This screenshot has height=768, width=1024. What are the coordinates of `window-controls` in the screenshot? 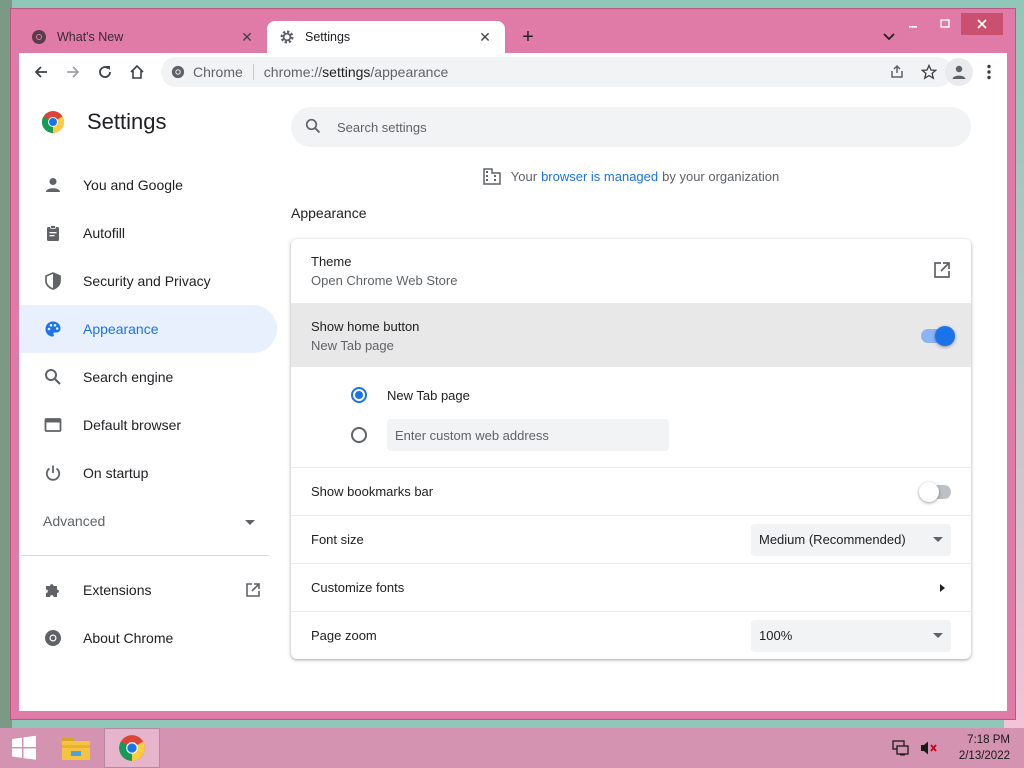 It's located at (950, 24).